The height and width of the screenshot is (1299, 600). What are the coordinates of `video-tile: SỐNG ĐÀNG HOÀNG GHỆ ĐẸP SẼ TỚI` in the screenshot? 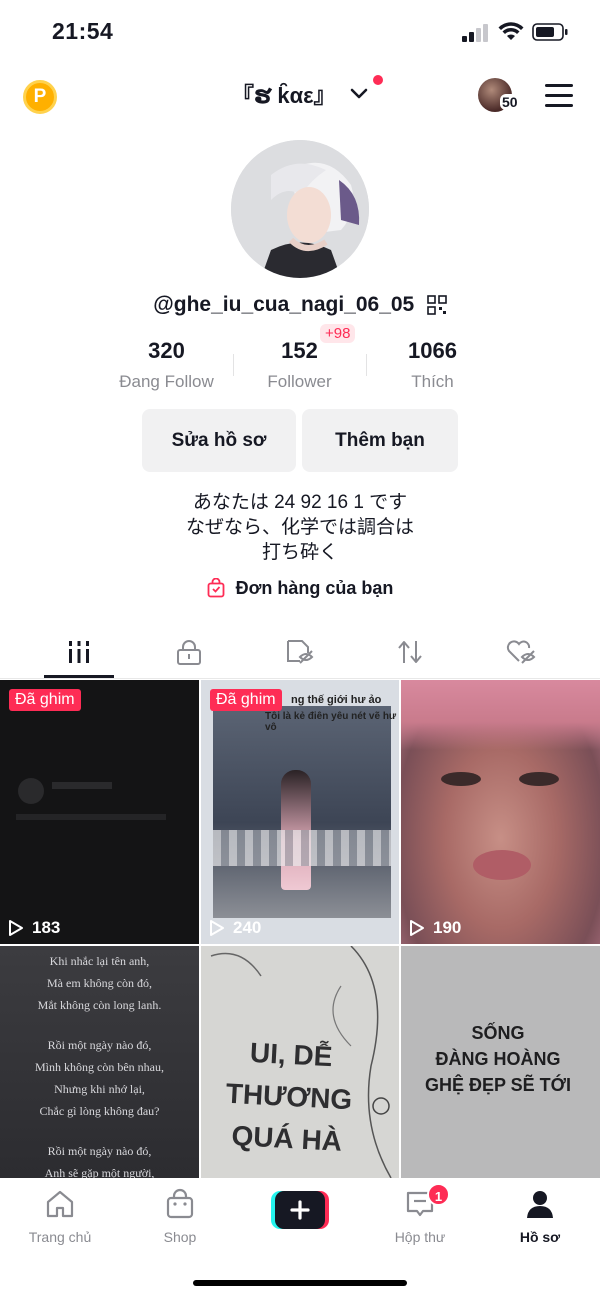 It's located at (500, 1062).